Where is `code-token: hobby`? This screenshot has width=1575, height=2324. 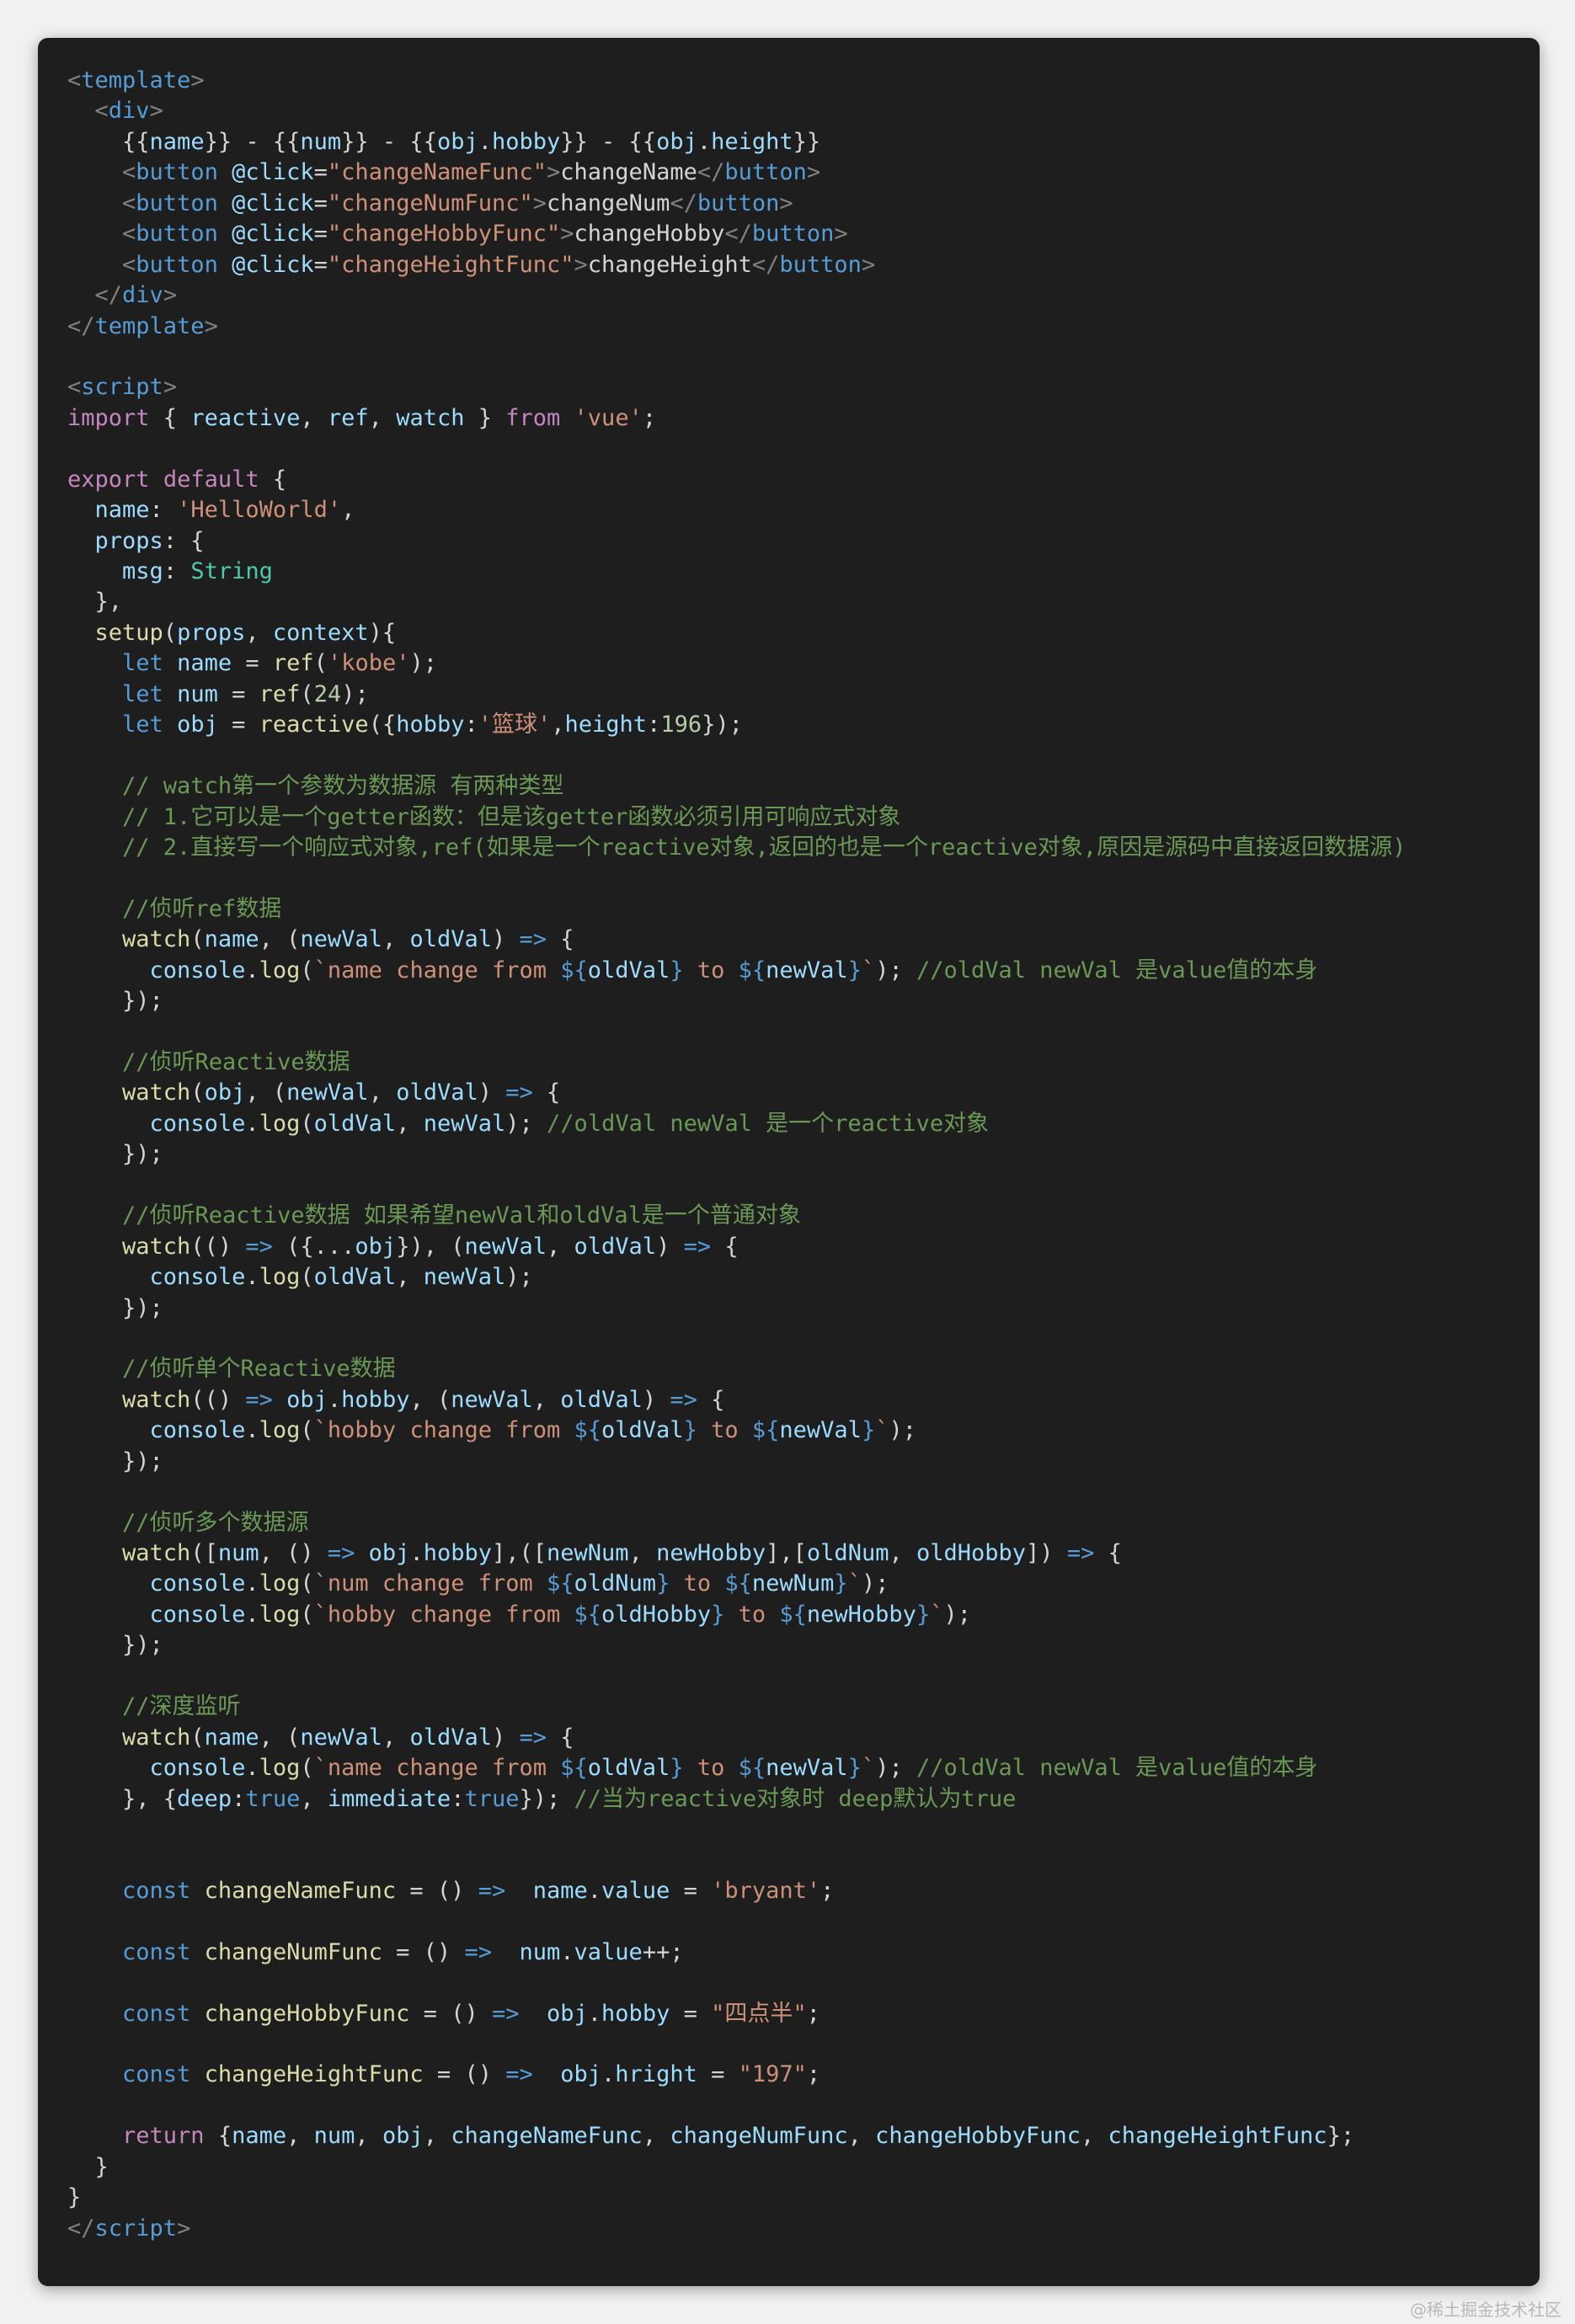
code-token: hobby is located at coordinates (430, 725).